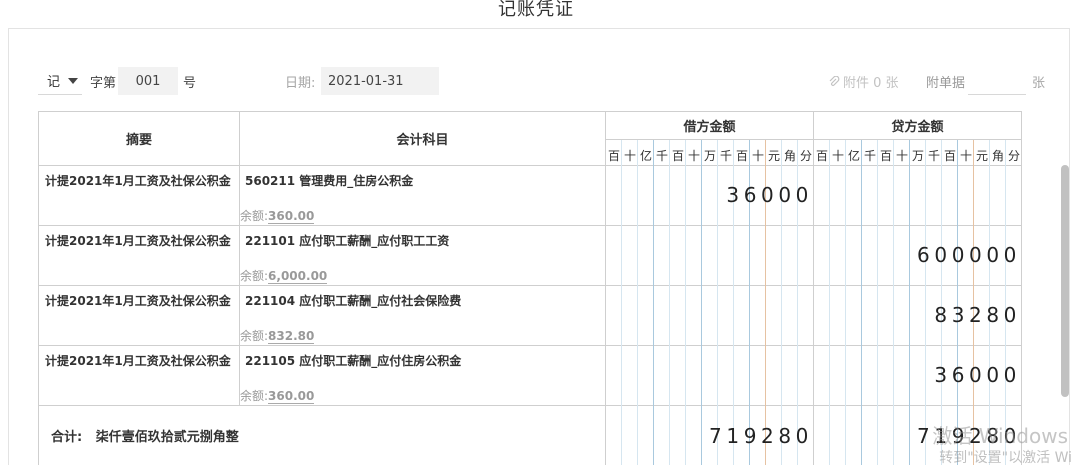  What do you see at coordinates (1005, 457) in the screenshot?
I see `activation-watermark-hint: 转到"设置"以激活 Wi` at bounding box center [1005, 457].